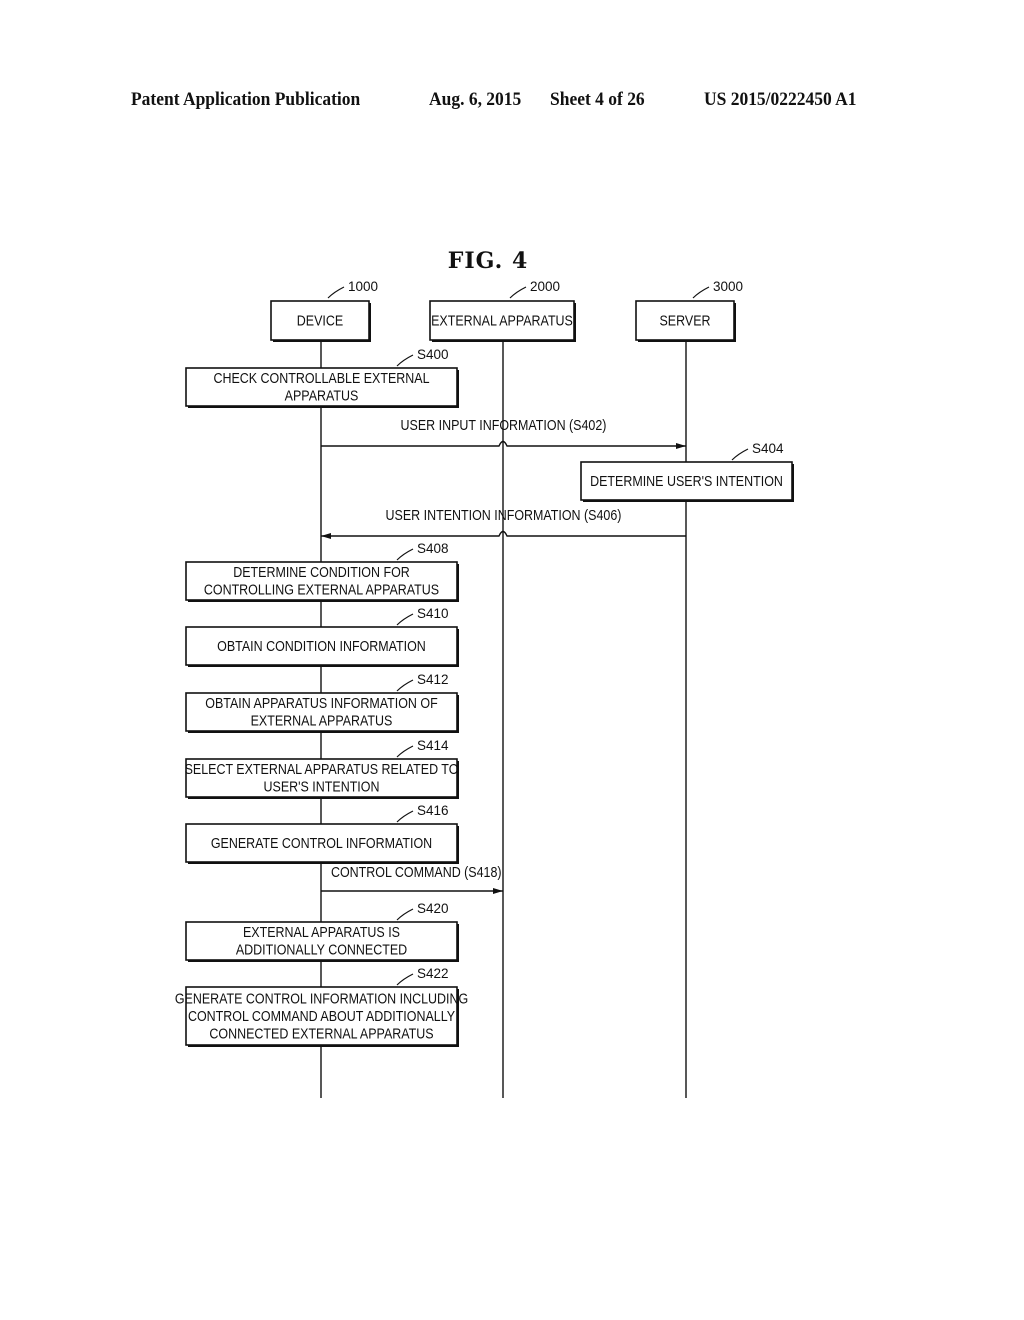 Image resolution: width=1024 pixels, height=1320 pixels. I want to click on step-leader-S422, so click(405, 979).